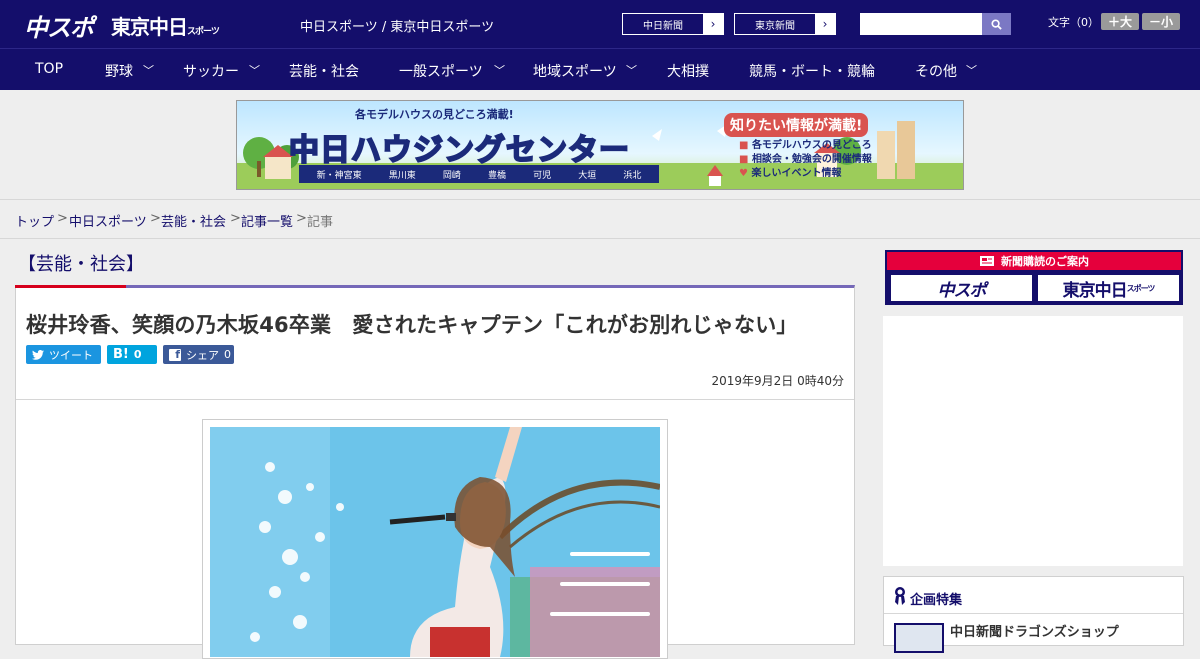 The width and height of the screenshot is (1200, 659). I want to click on category-heading: 【芸能・社会】, so click(81, 263).